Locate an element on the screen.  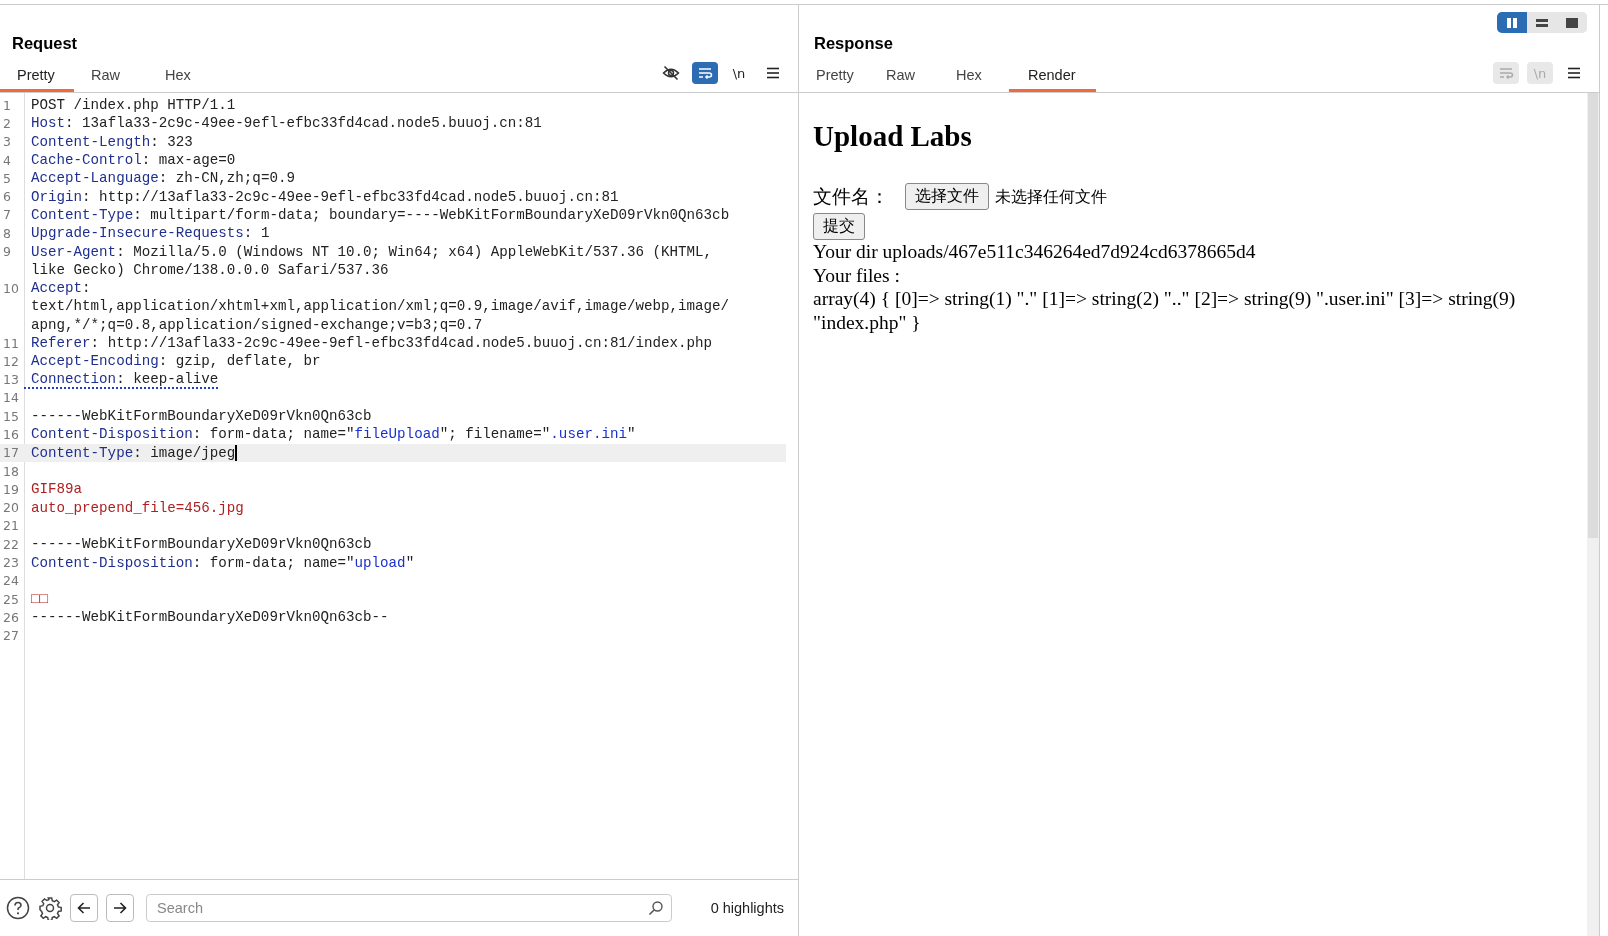
file-label: 文件名： is located at coordinates (851, 196).